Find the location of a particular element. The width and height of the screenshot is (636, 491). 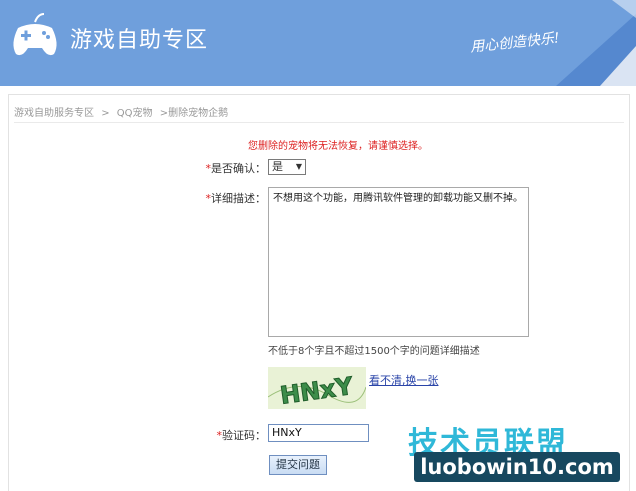

submit-button: 提交问题 is located at coordinates (298, 465).